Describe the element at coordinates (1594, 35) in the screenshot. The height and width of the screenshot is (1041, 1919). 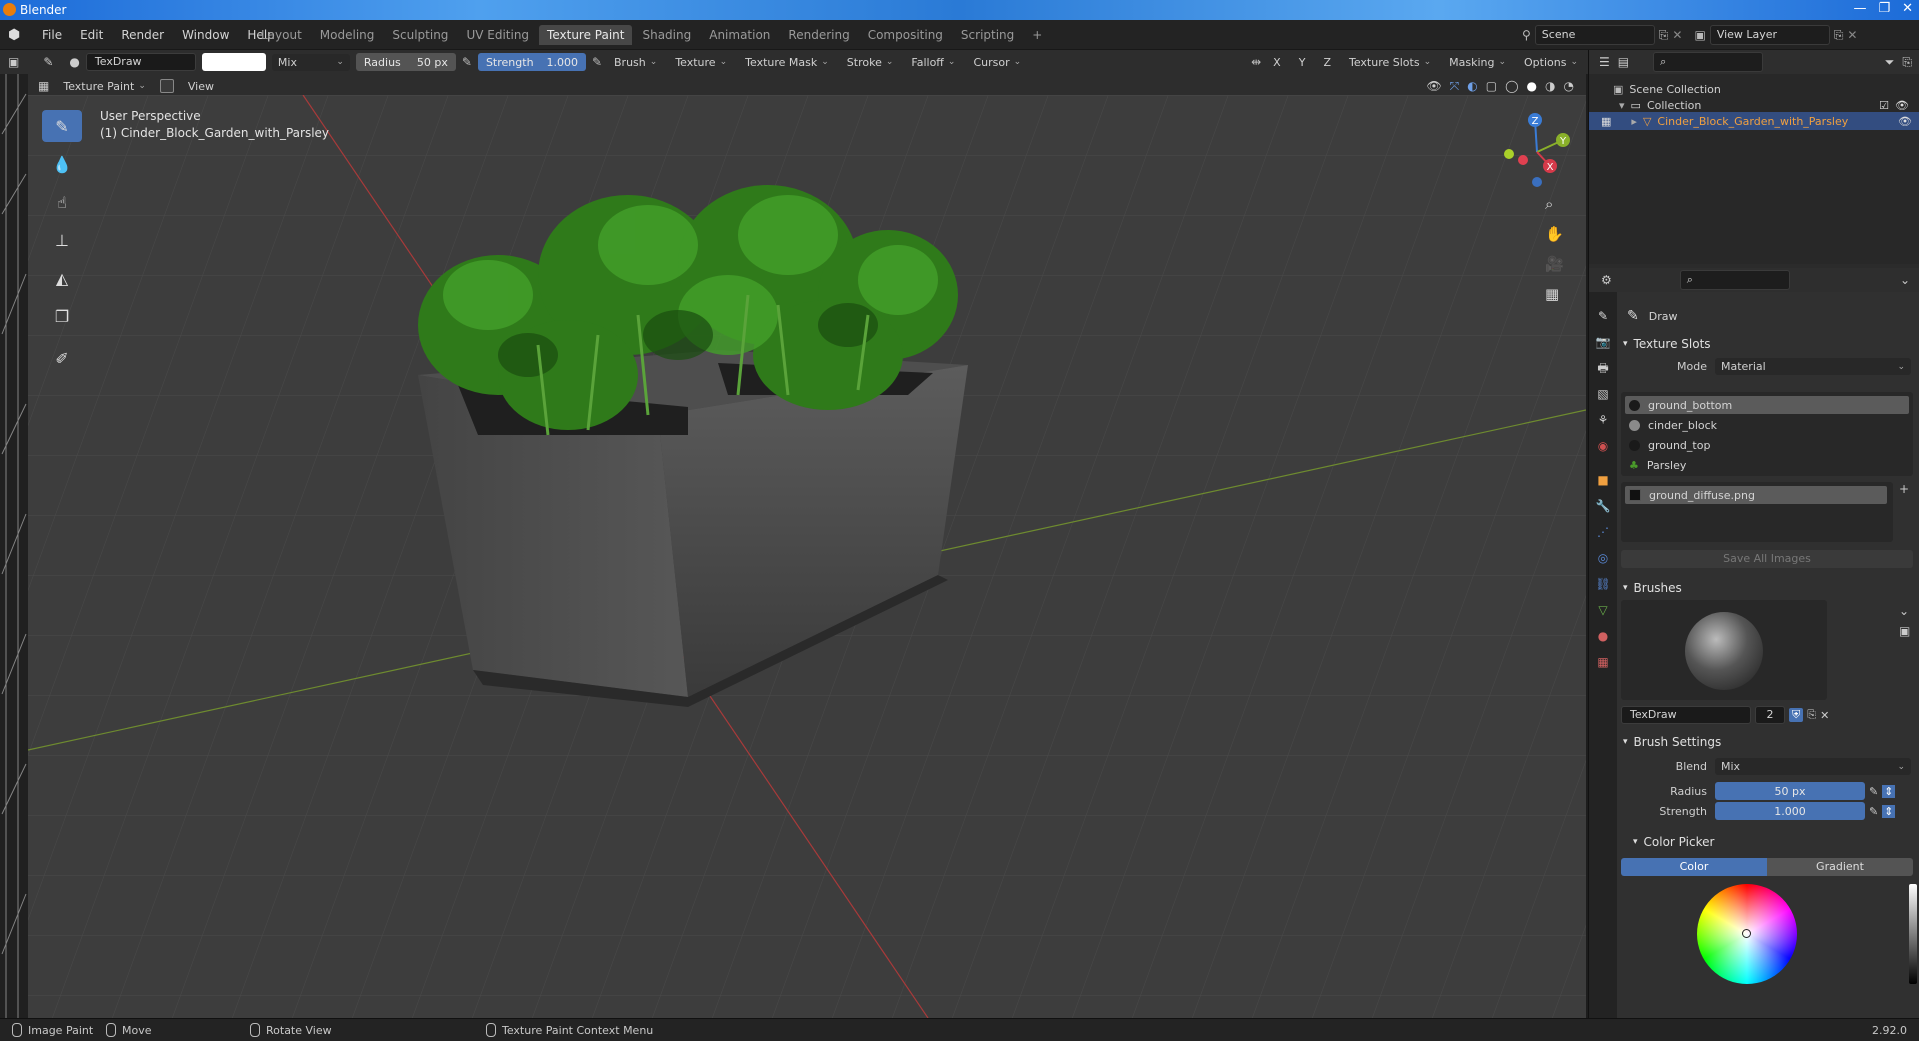
I see `scene-name-field: Scene` at that location.